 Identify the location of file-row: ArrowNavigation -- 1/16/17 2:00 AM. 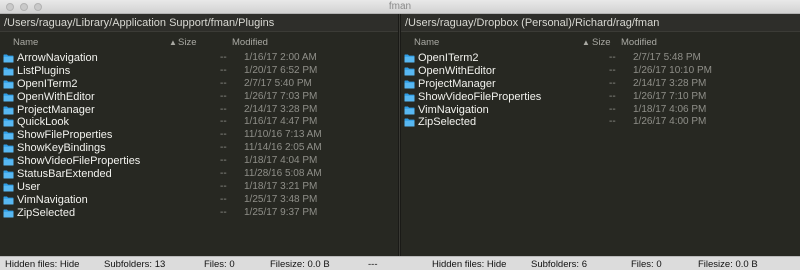
(199, 58).